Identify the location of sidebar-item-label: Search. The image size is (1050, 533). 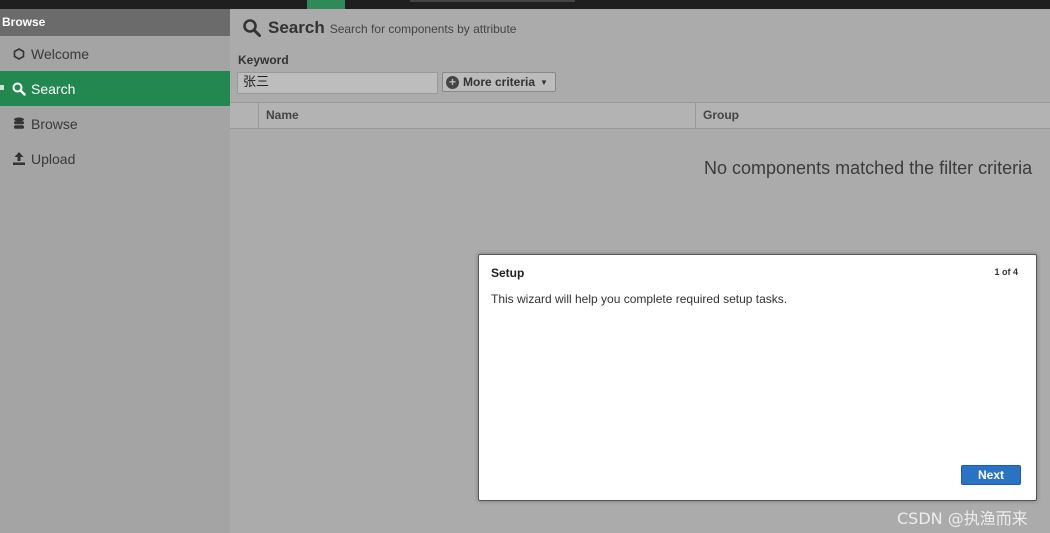
(53, 88).